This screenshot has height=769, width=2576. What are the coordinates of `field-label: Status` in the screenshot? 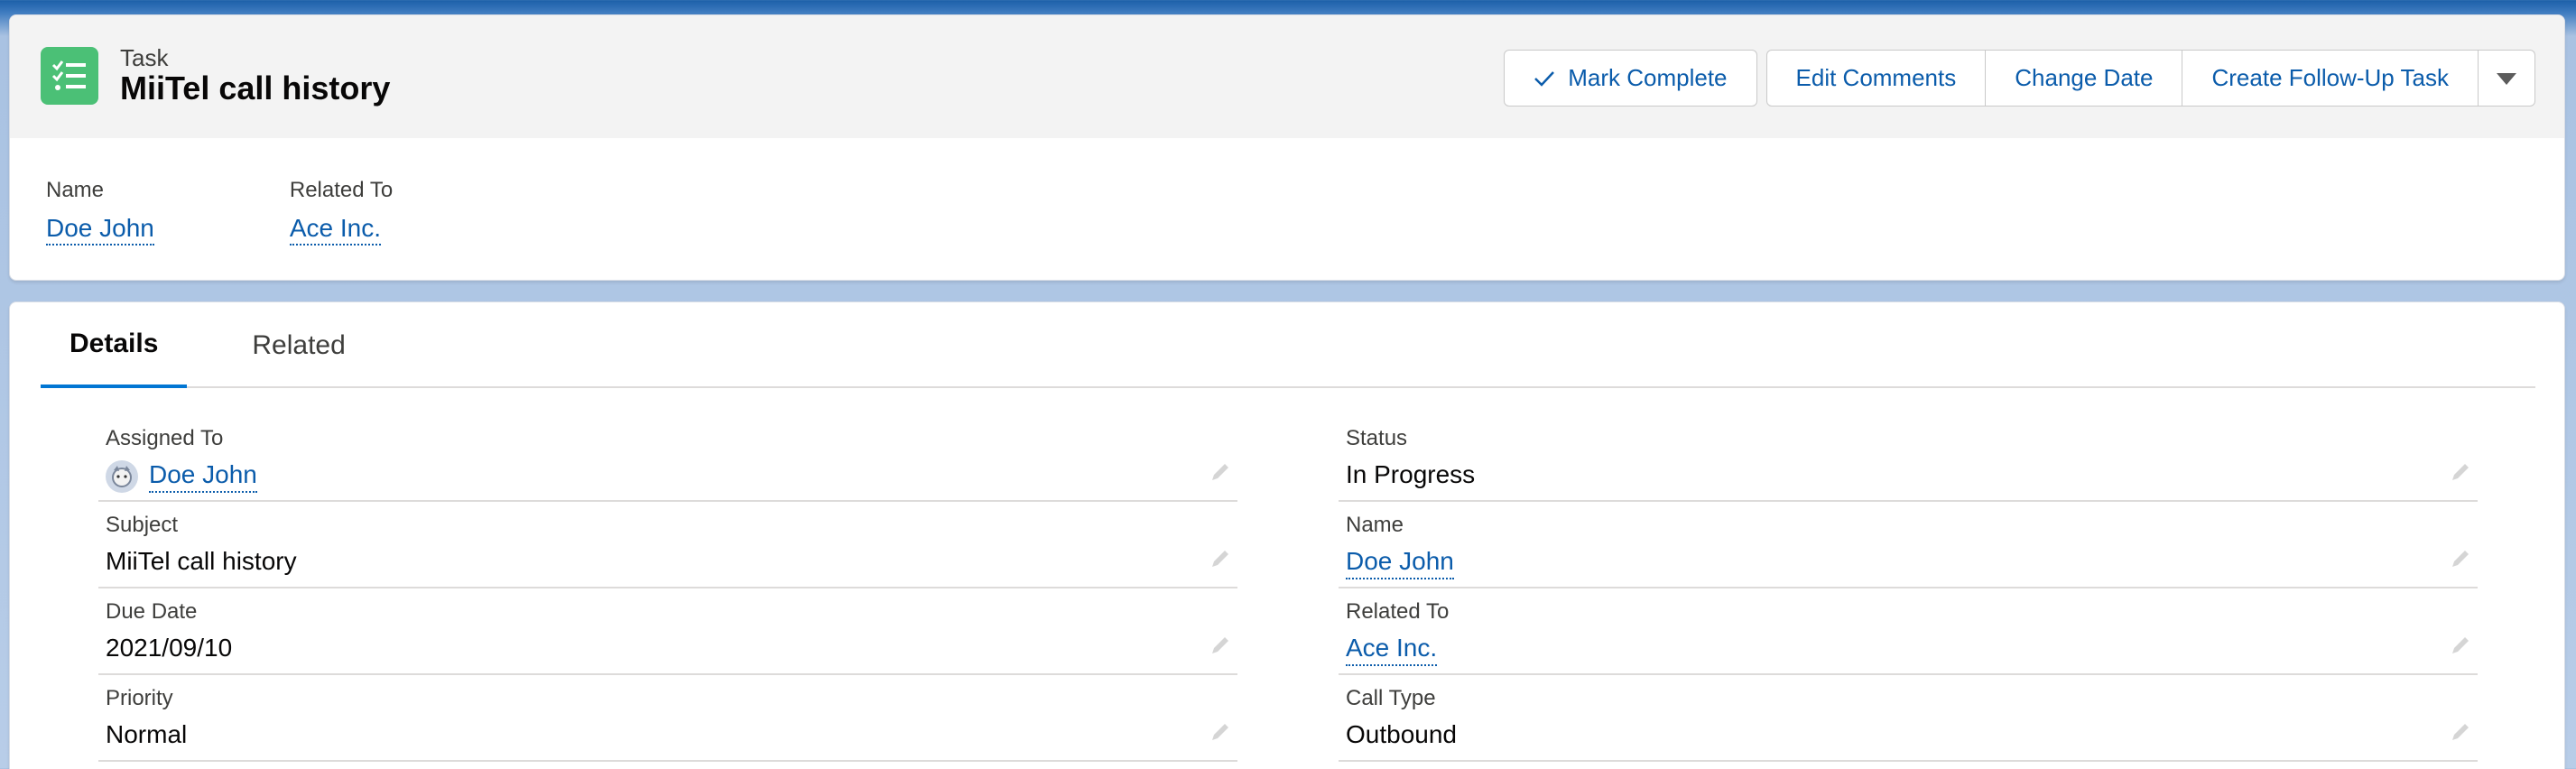 It's located at (1377, 438).